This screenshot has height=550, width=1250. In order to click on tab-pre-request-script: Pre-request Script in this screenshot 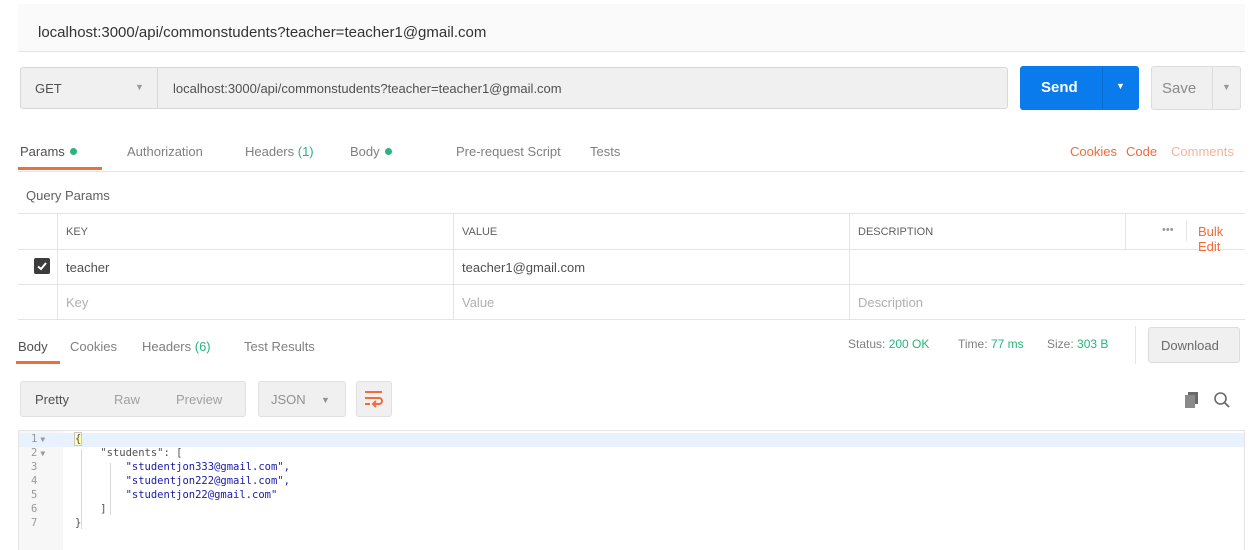, I will do `click(508, 151)`.